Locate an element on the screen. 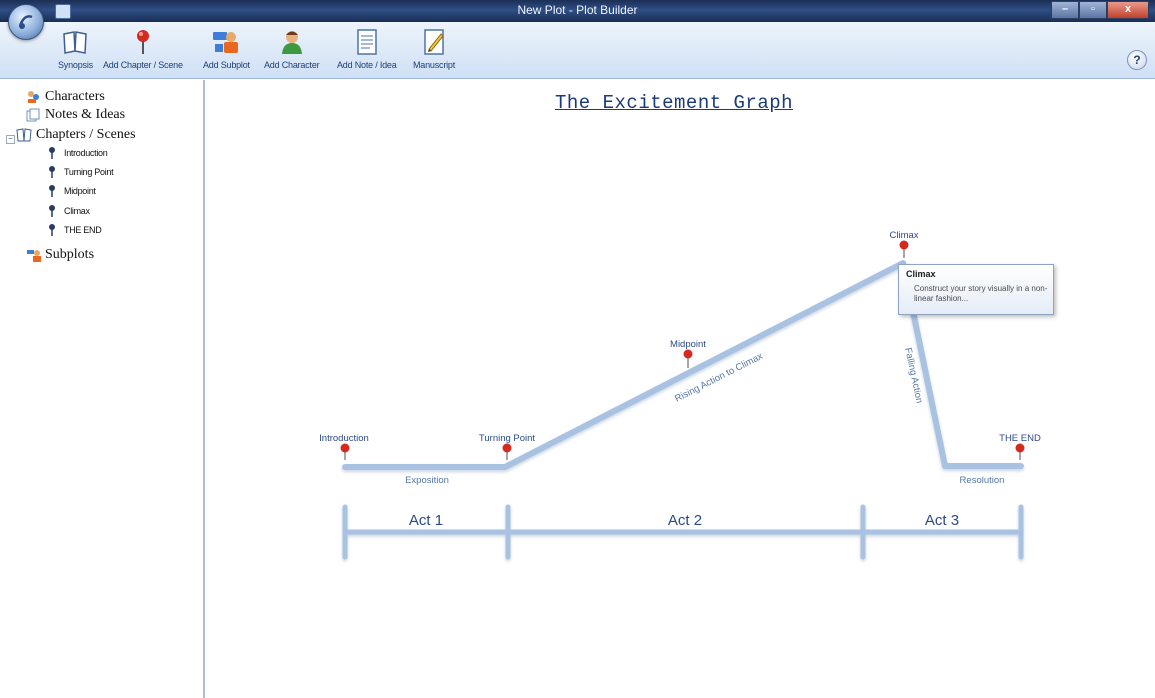  tree-scene-climax: Climax is located at coordinates (69, 211).